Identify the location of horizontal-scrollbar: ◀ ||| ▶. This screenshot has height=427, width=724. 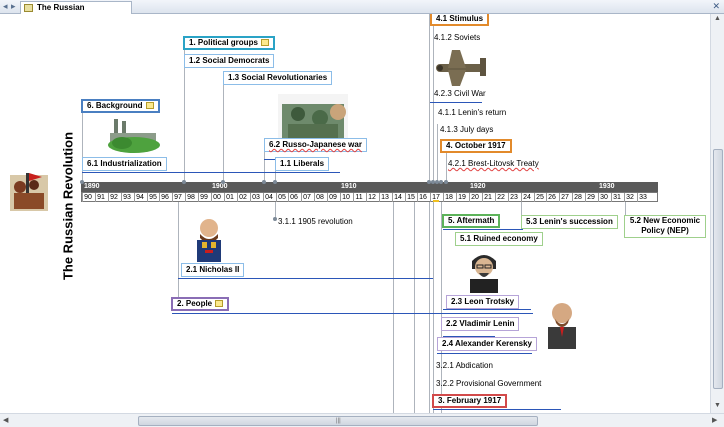
(362, 420).